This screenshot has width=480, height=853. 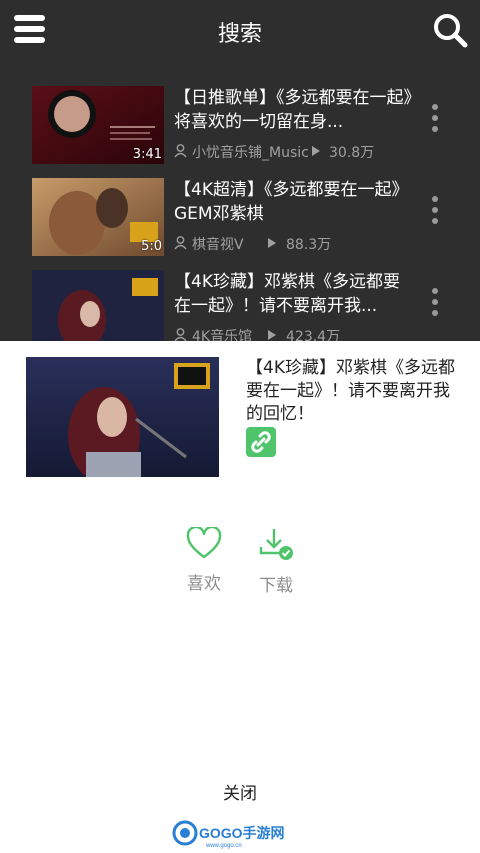 What do you see at coordinates (223, 846) in the screenshot?
I see `svg-text: www.gogo.cn` at bounding box center [223, 846].